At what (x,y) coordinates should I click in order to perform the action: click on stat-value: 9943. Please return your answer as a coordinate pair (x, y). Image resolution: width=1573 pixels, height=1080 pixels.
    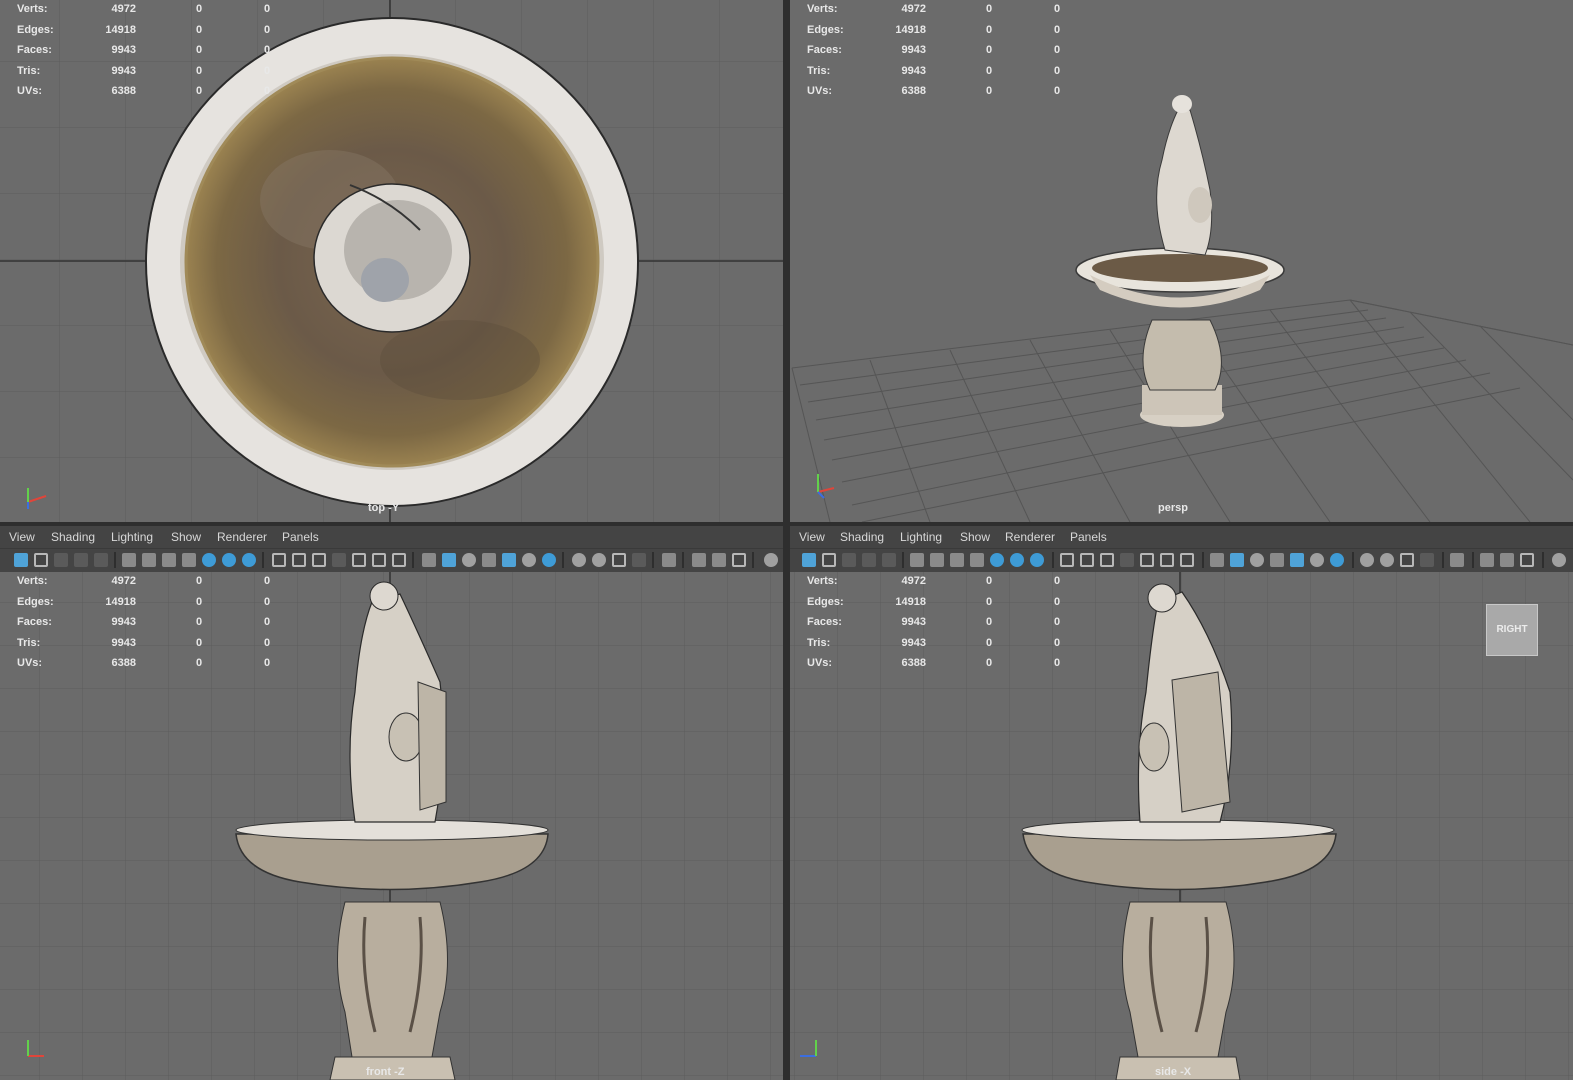
    Looking at the image, I should click on (913, 622).